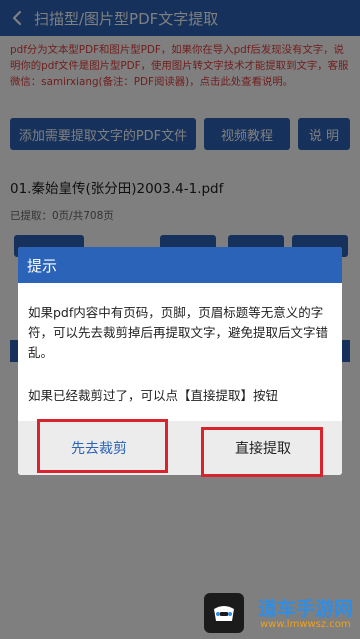 Image resolution: width=360 pixels, height=639 pixels. Describe the element at coordinates (102, 446) in the screenshot. I see `crop-button-highlight-box` at that location.